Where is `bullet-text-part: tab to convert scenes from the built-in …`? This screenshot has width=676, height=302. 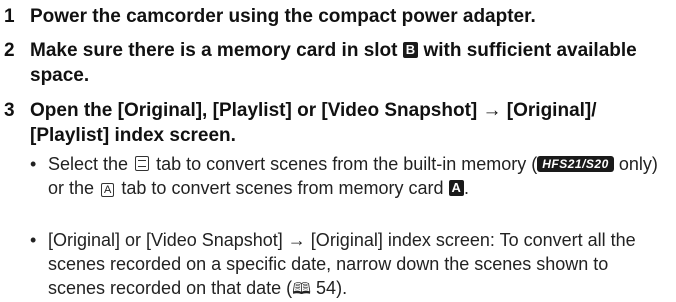 bullet-text-part: tab to convert scenes from the built-in … is located at coordinates (347, 164).